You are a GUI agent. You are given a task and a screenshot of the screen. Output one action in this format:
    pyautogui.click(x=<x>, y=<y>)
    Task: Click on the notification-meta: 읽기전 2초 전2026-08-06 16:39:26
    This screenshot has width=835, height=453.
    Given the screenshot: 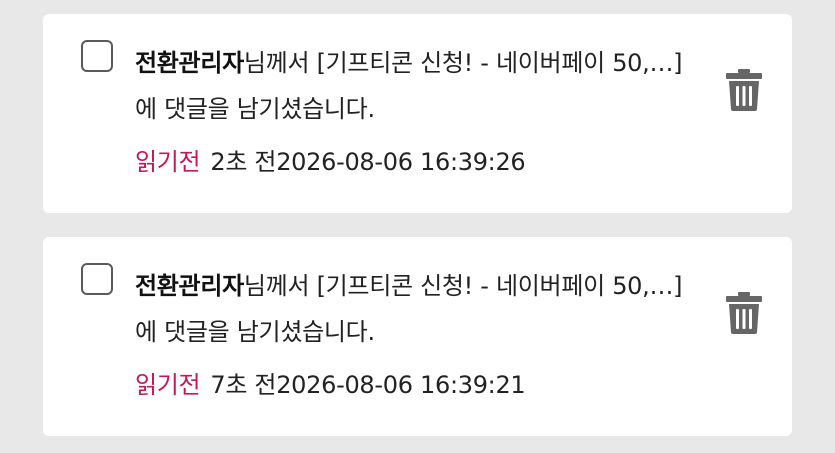 What is the action you would take?
    pyautogui.click(x=330, y=162)
    